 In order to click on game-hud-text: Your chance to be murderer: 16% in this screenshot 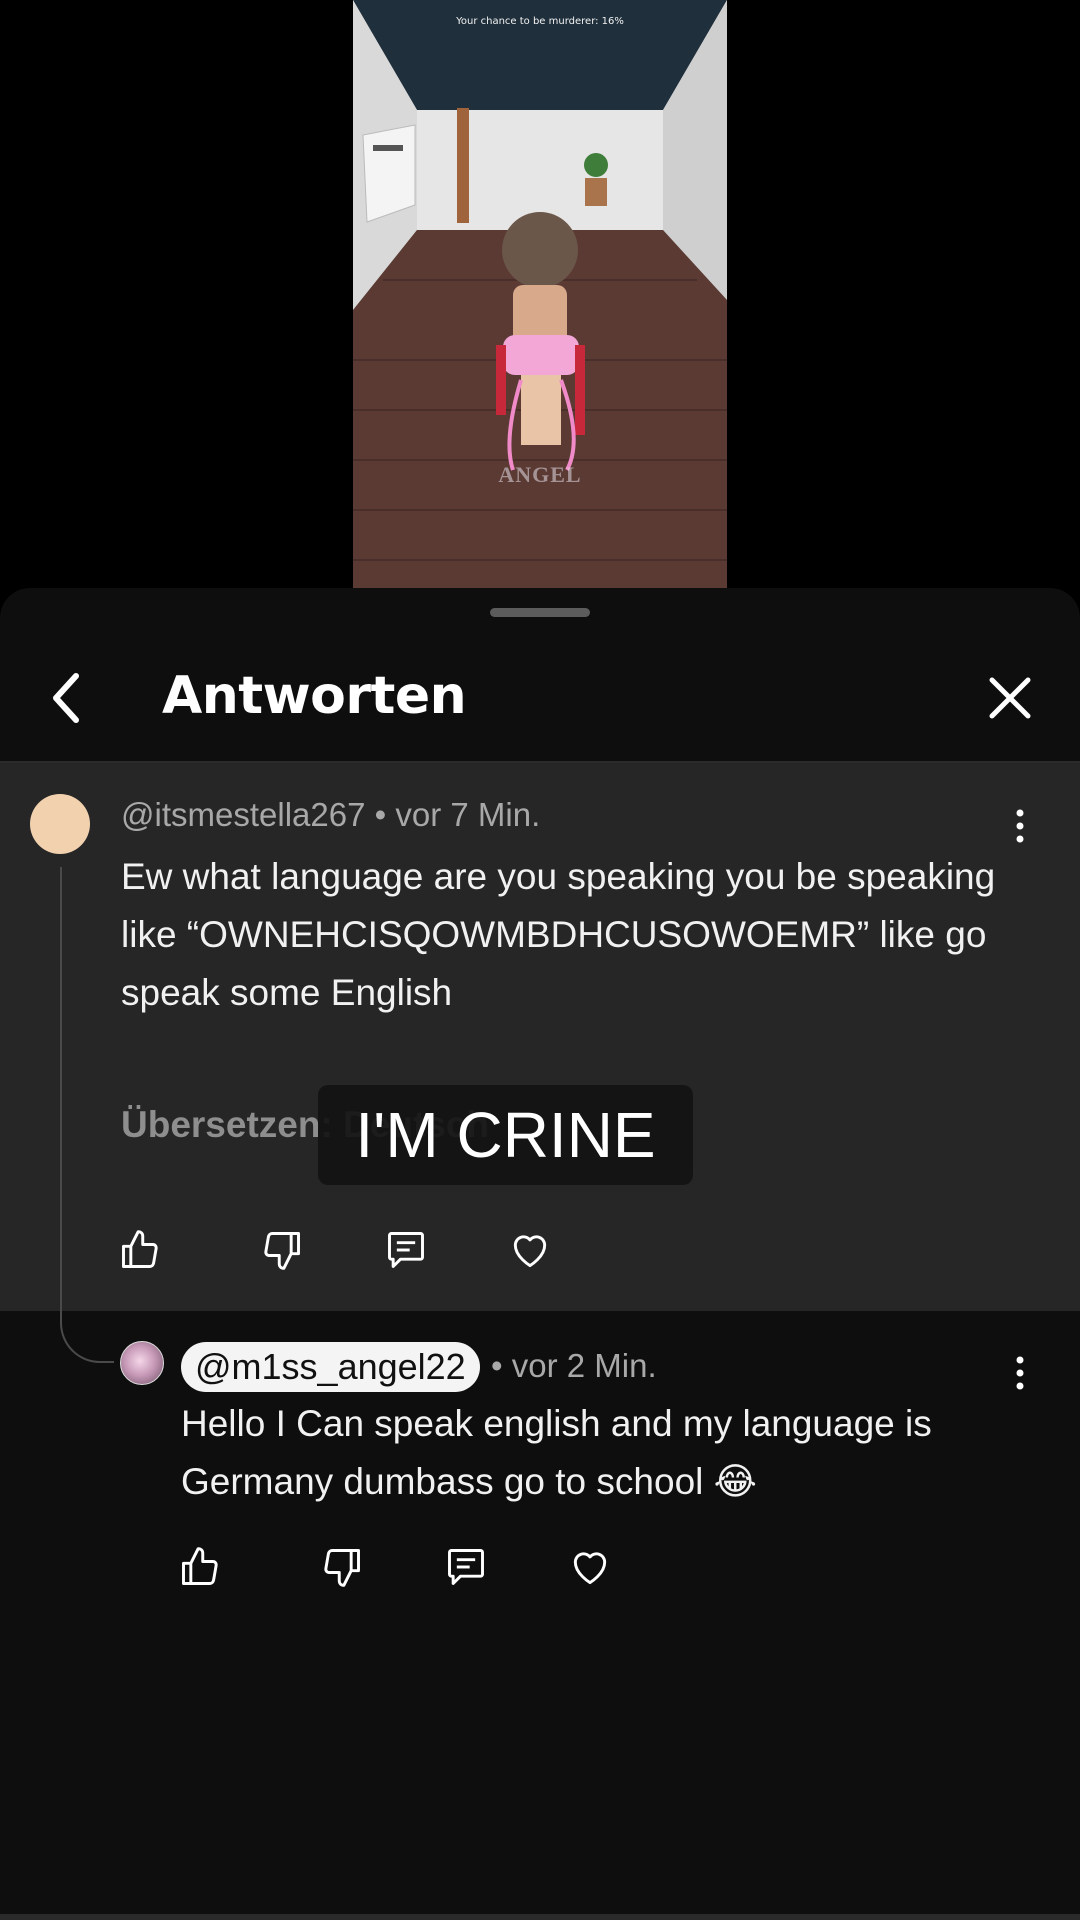, I will do `click(540, 21)`.